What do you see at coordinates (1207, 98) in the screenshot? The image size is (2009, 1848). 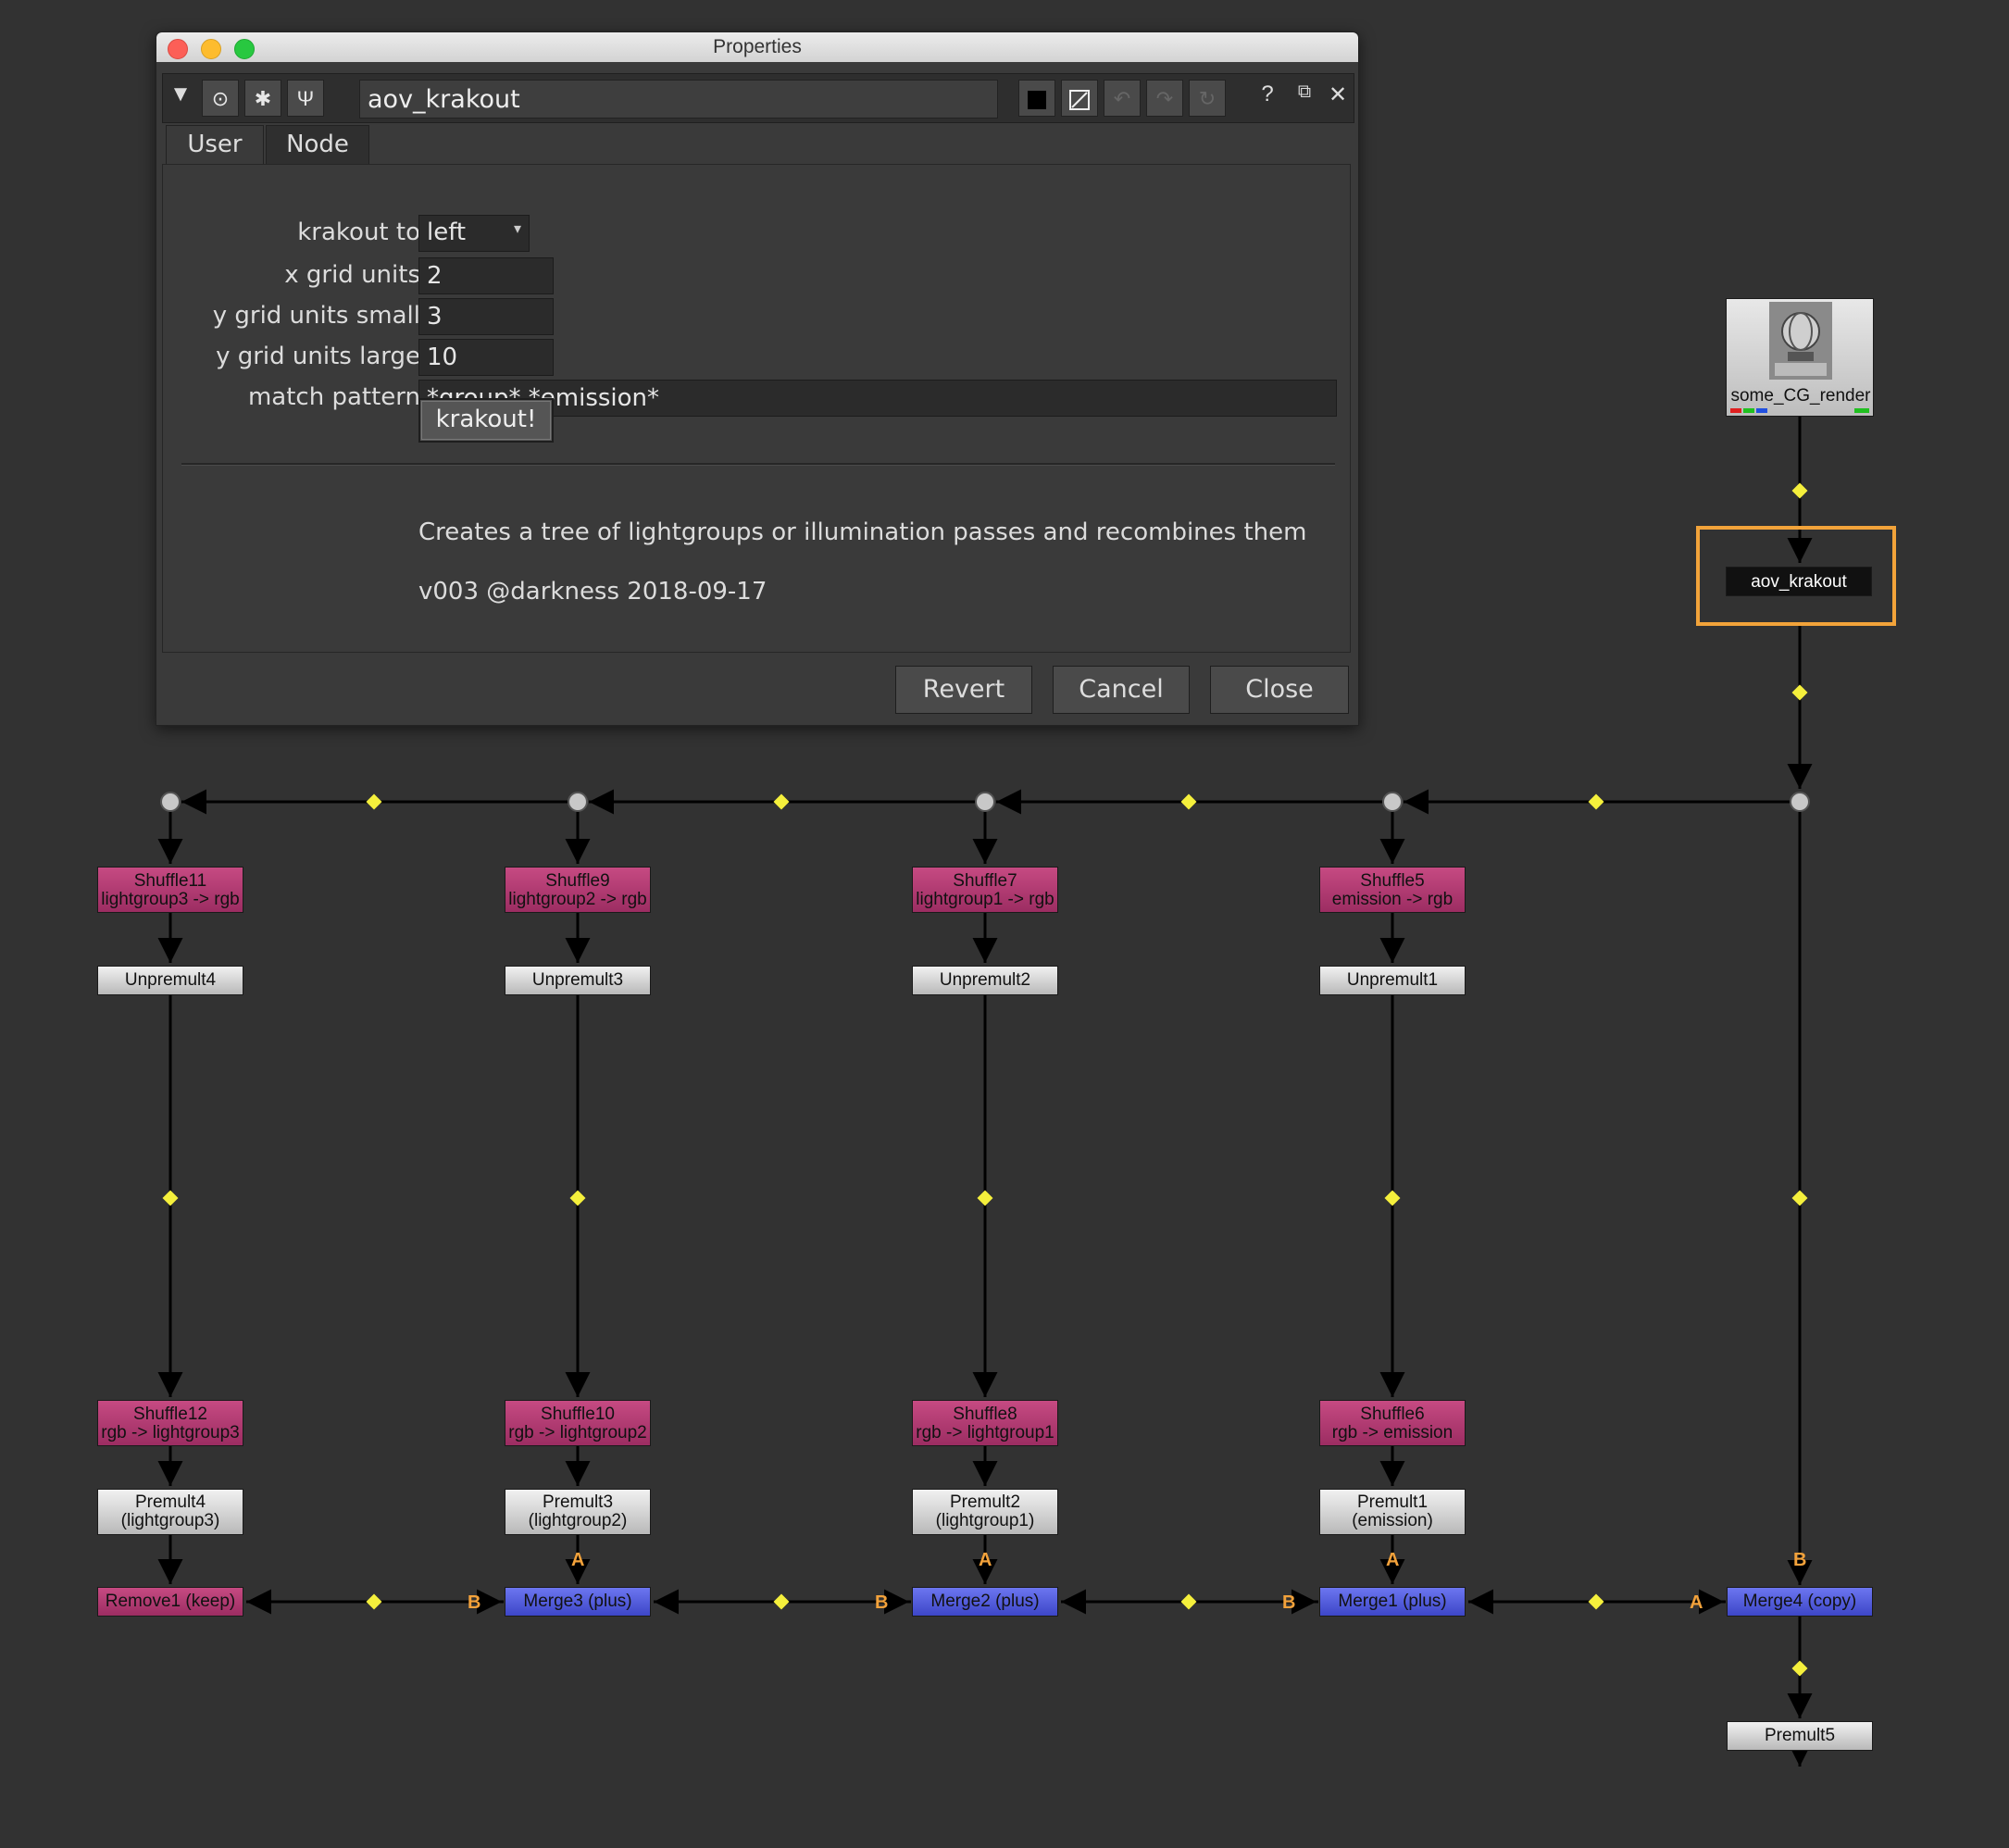 I see `revert-icon: ↻` at bounding box center [1207, 98].